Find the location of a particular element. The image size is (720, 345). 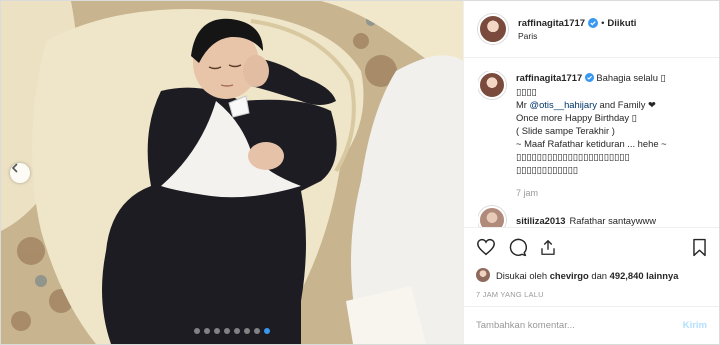

add-comment-bar: Kirim is located at coordinates (591, 325).